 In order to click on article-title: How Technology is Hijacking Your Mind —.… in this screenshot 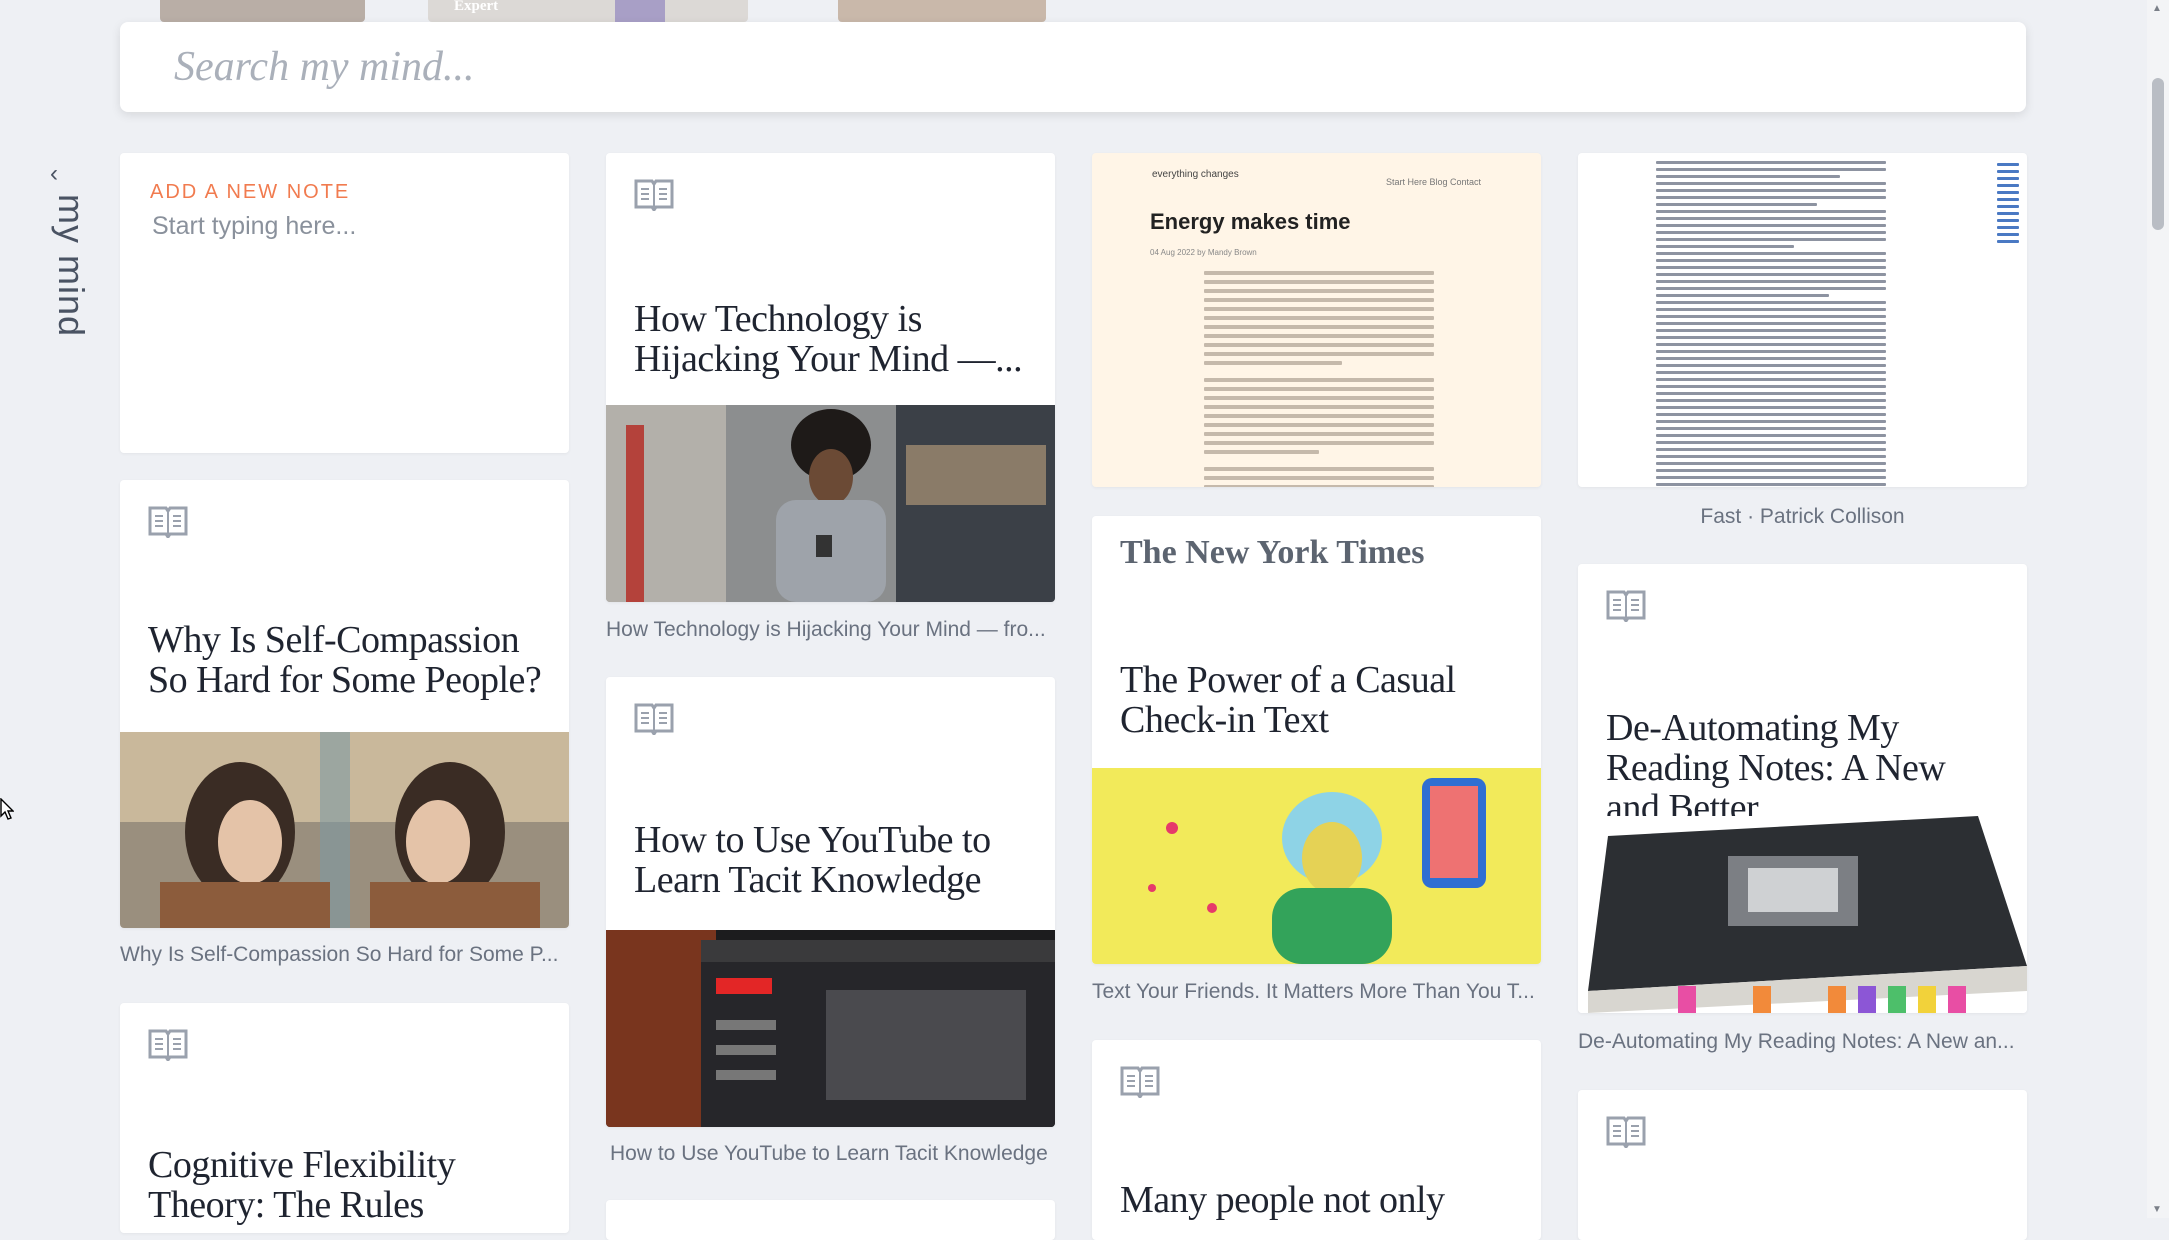, I will do `click(828, 339)`.